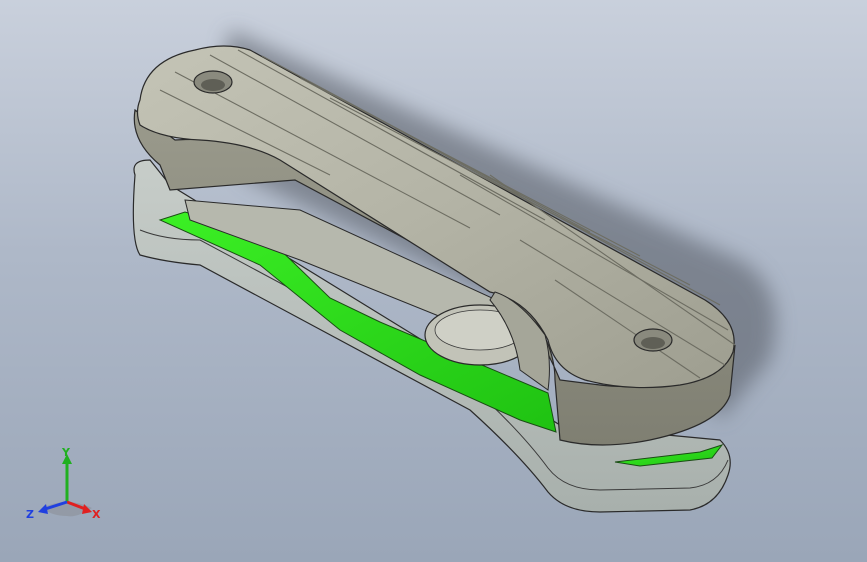 Image resolution: width=867 pixels, height=562 pixels. I want to click on x-axis-label: X, so click(96, 514).